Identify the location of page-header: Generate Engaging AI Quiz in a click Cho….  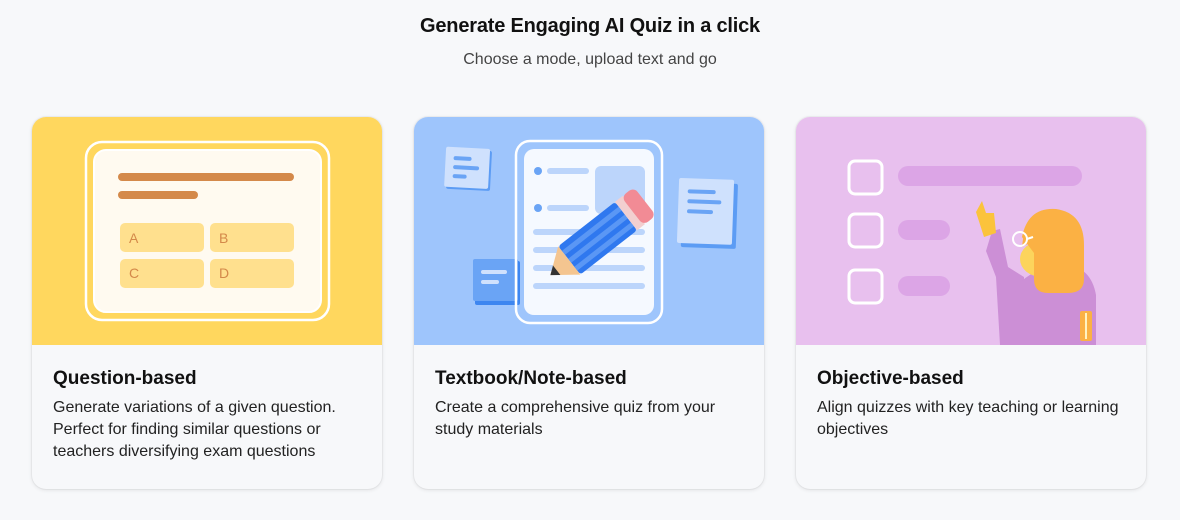
(590, 35).